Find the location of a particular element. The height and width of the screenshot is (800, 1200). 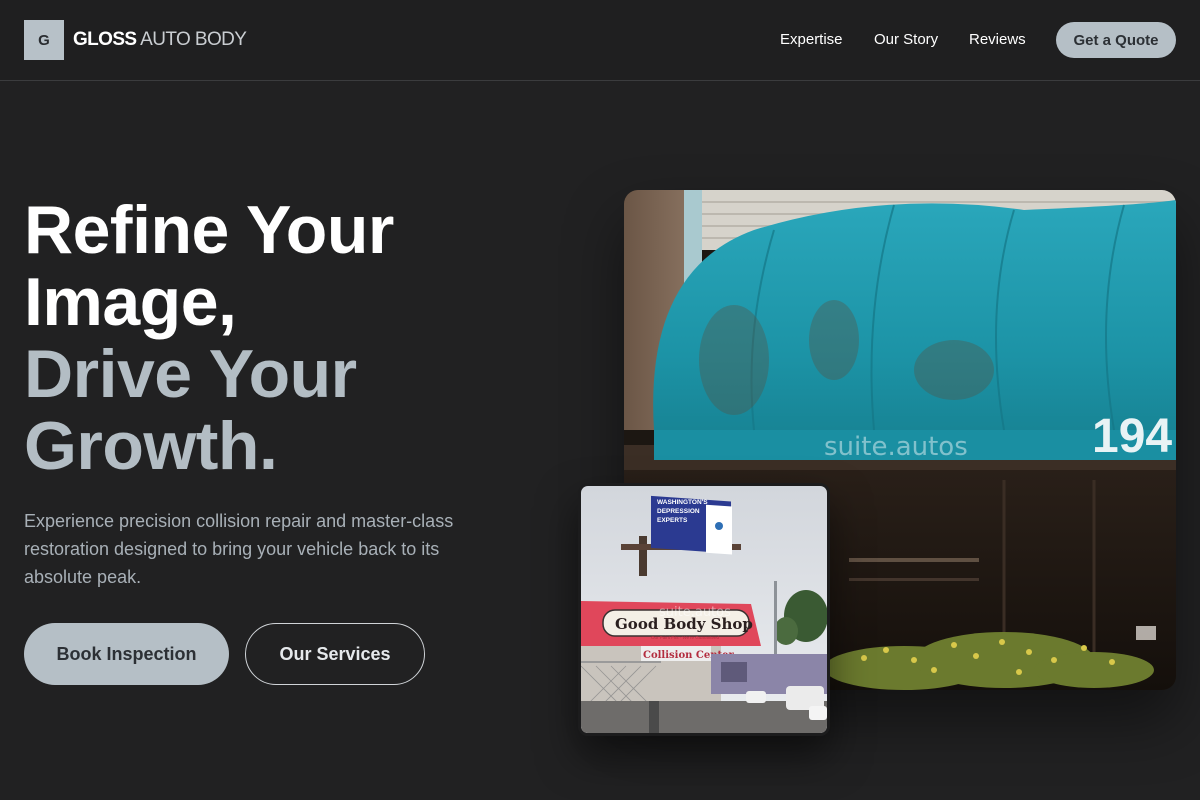

svg-text: DEPRESSION is located at coordinates (678, 511).